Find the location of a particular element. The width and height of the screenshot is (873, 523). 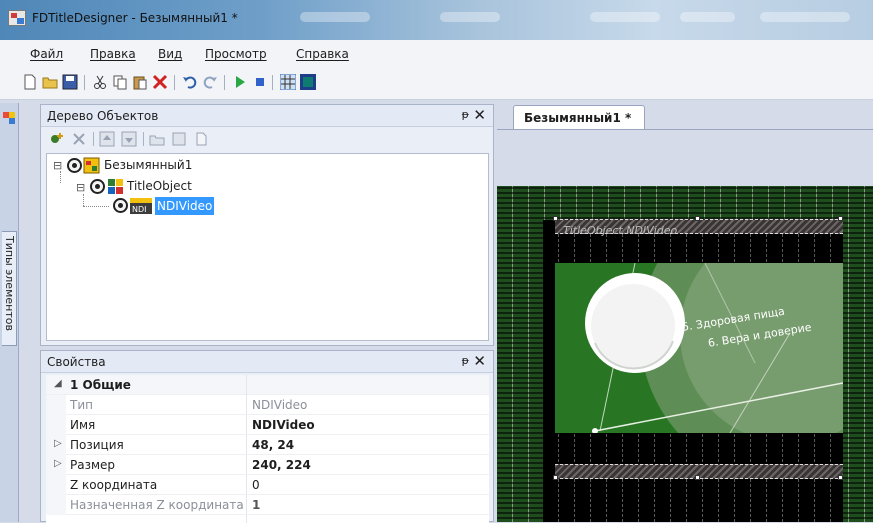

property-name: Z координата is located at coordinates (114, 485).